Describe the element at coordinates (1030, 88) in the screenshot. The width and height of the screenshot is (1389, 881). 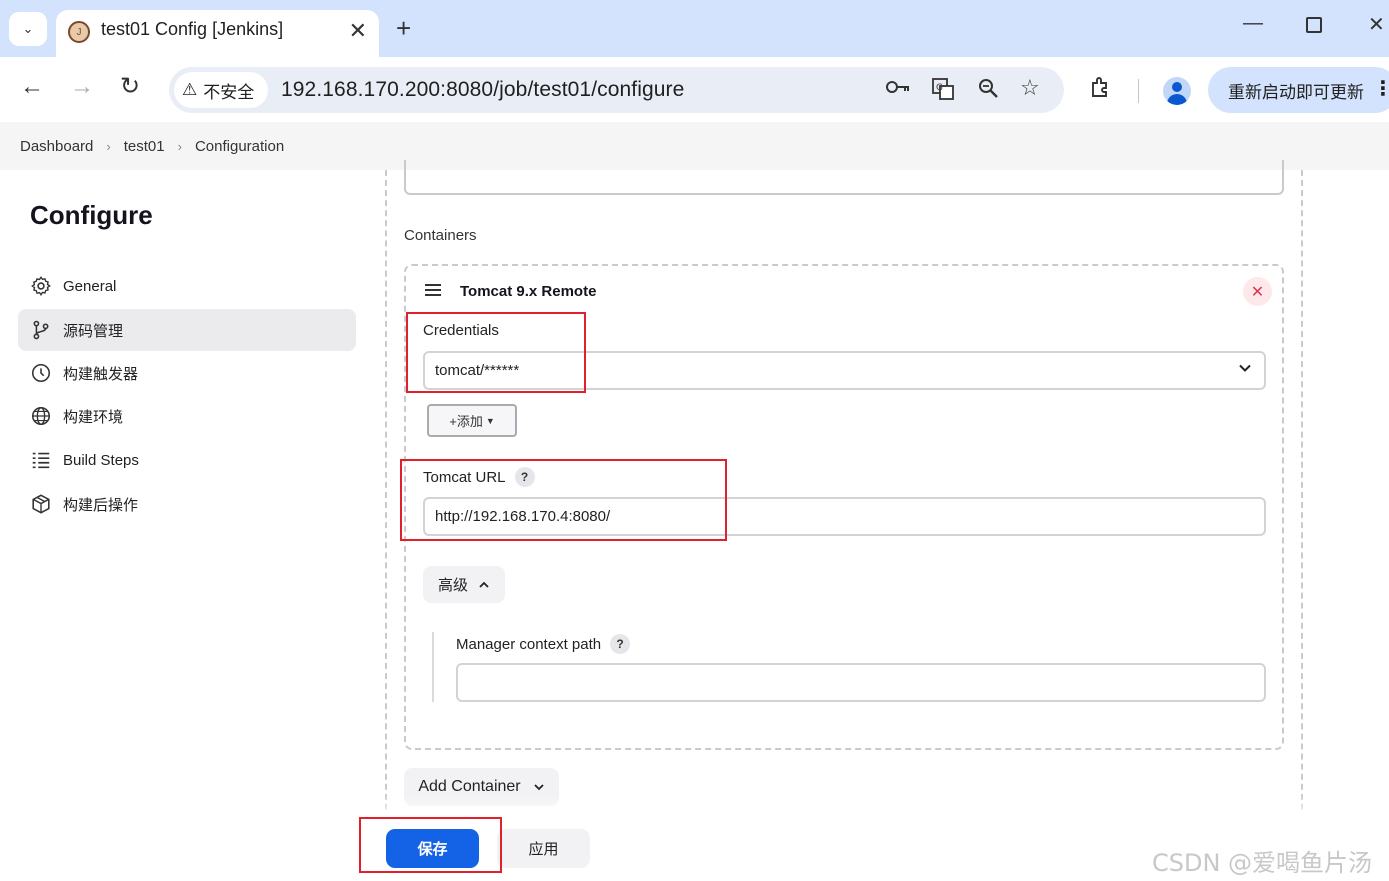
I see `bookmark-star-icon: ☆` at that location.